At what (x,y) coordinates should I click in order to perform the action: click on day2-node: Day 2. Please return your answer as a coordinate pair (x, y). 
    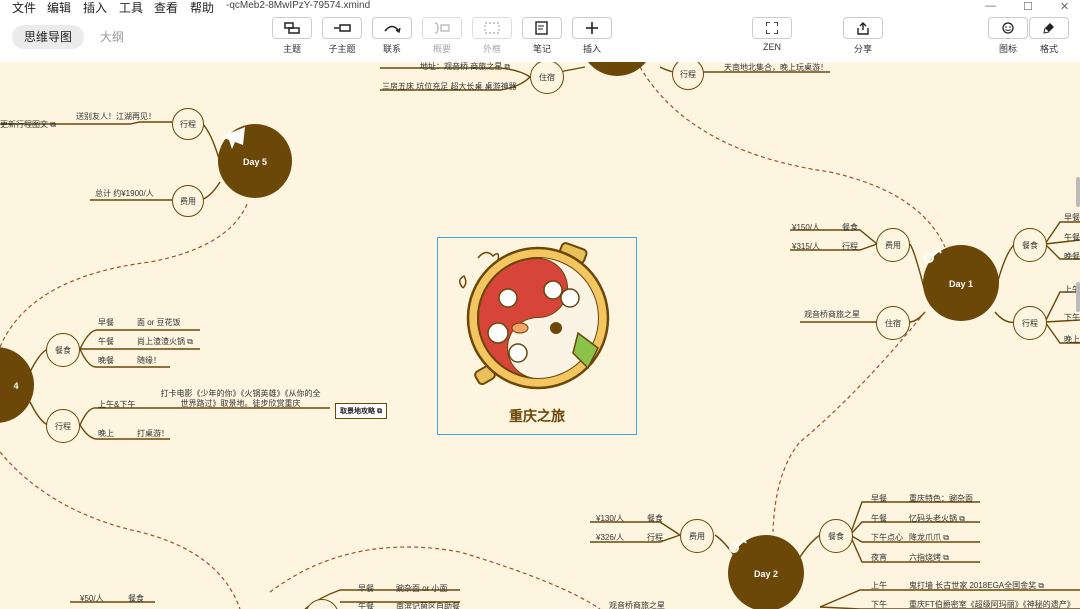
    Looking at the image, I should click on (766, 572).